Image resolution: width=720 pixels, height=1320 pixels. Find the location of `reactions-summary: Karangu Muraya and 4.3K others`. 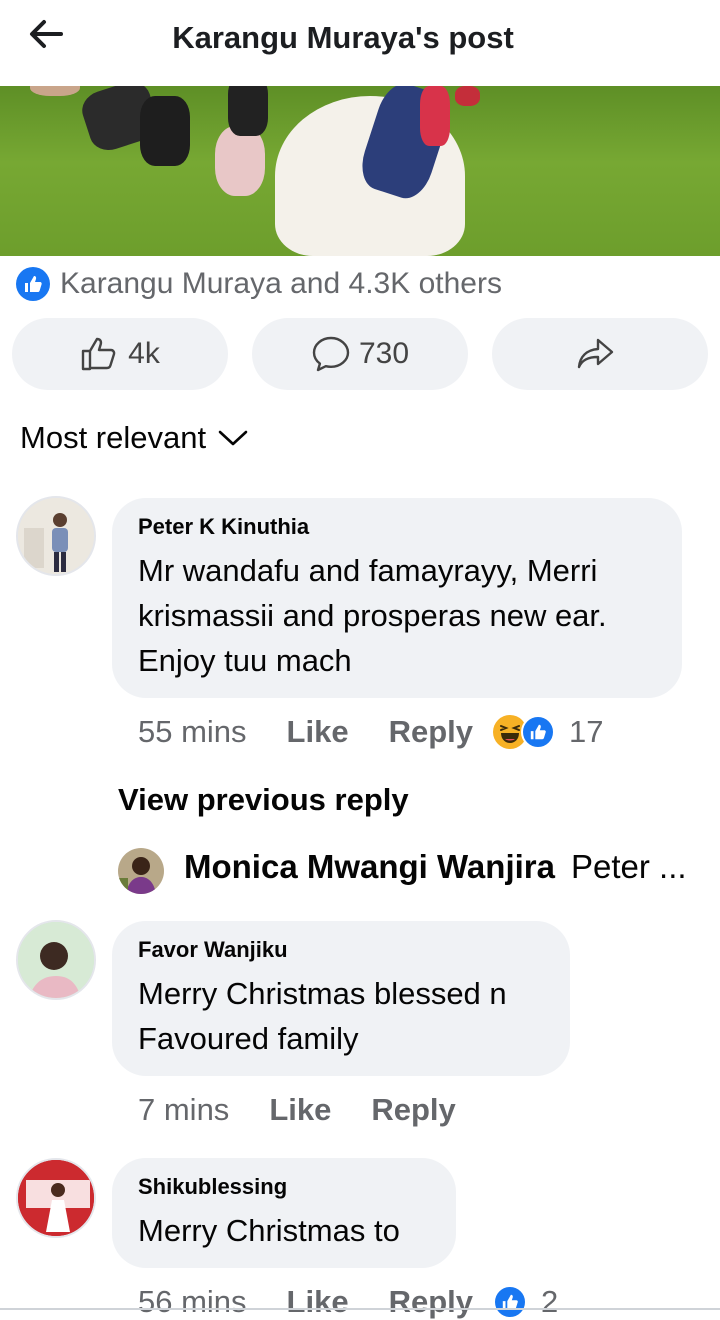

reactions-summary: Karangu Muraya and 4.3K others is located at coordinates (259, 284).